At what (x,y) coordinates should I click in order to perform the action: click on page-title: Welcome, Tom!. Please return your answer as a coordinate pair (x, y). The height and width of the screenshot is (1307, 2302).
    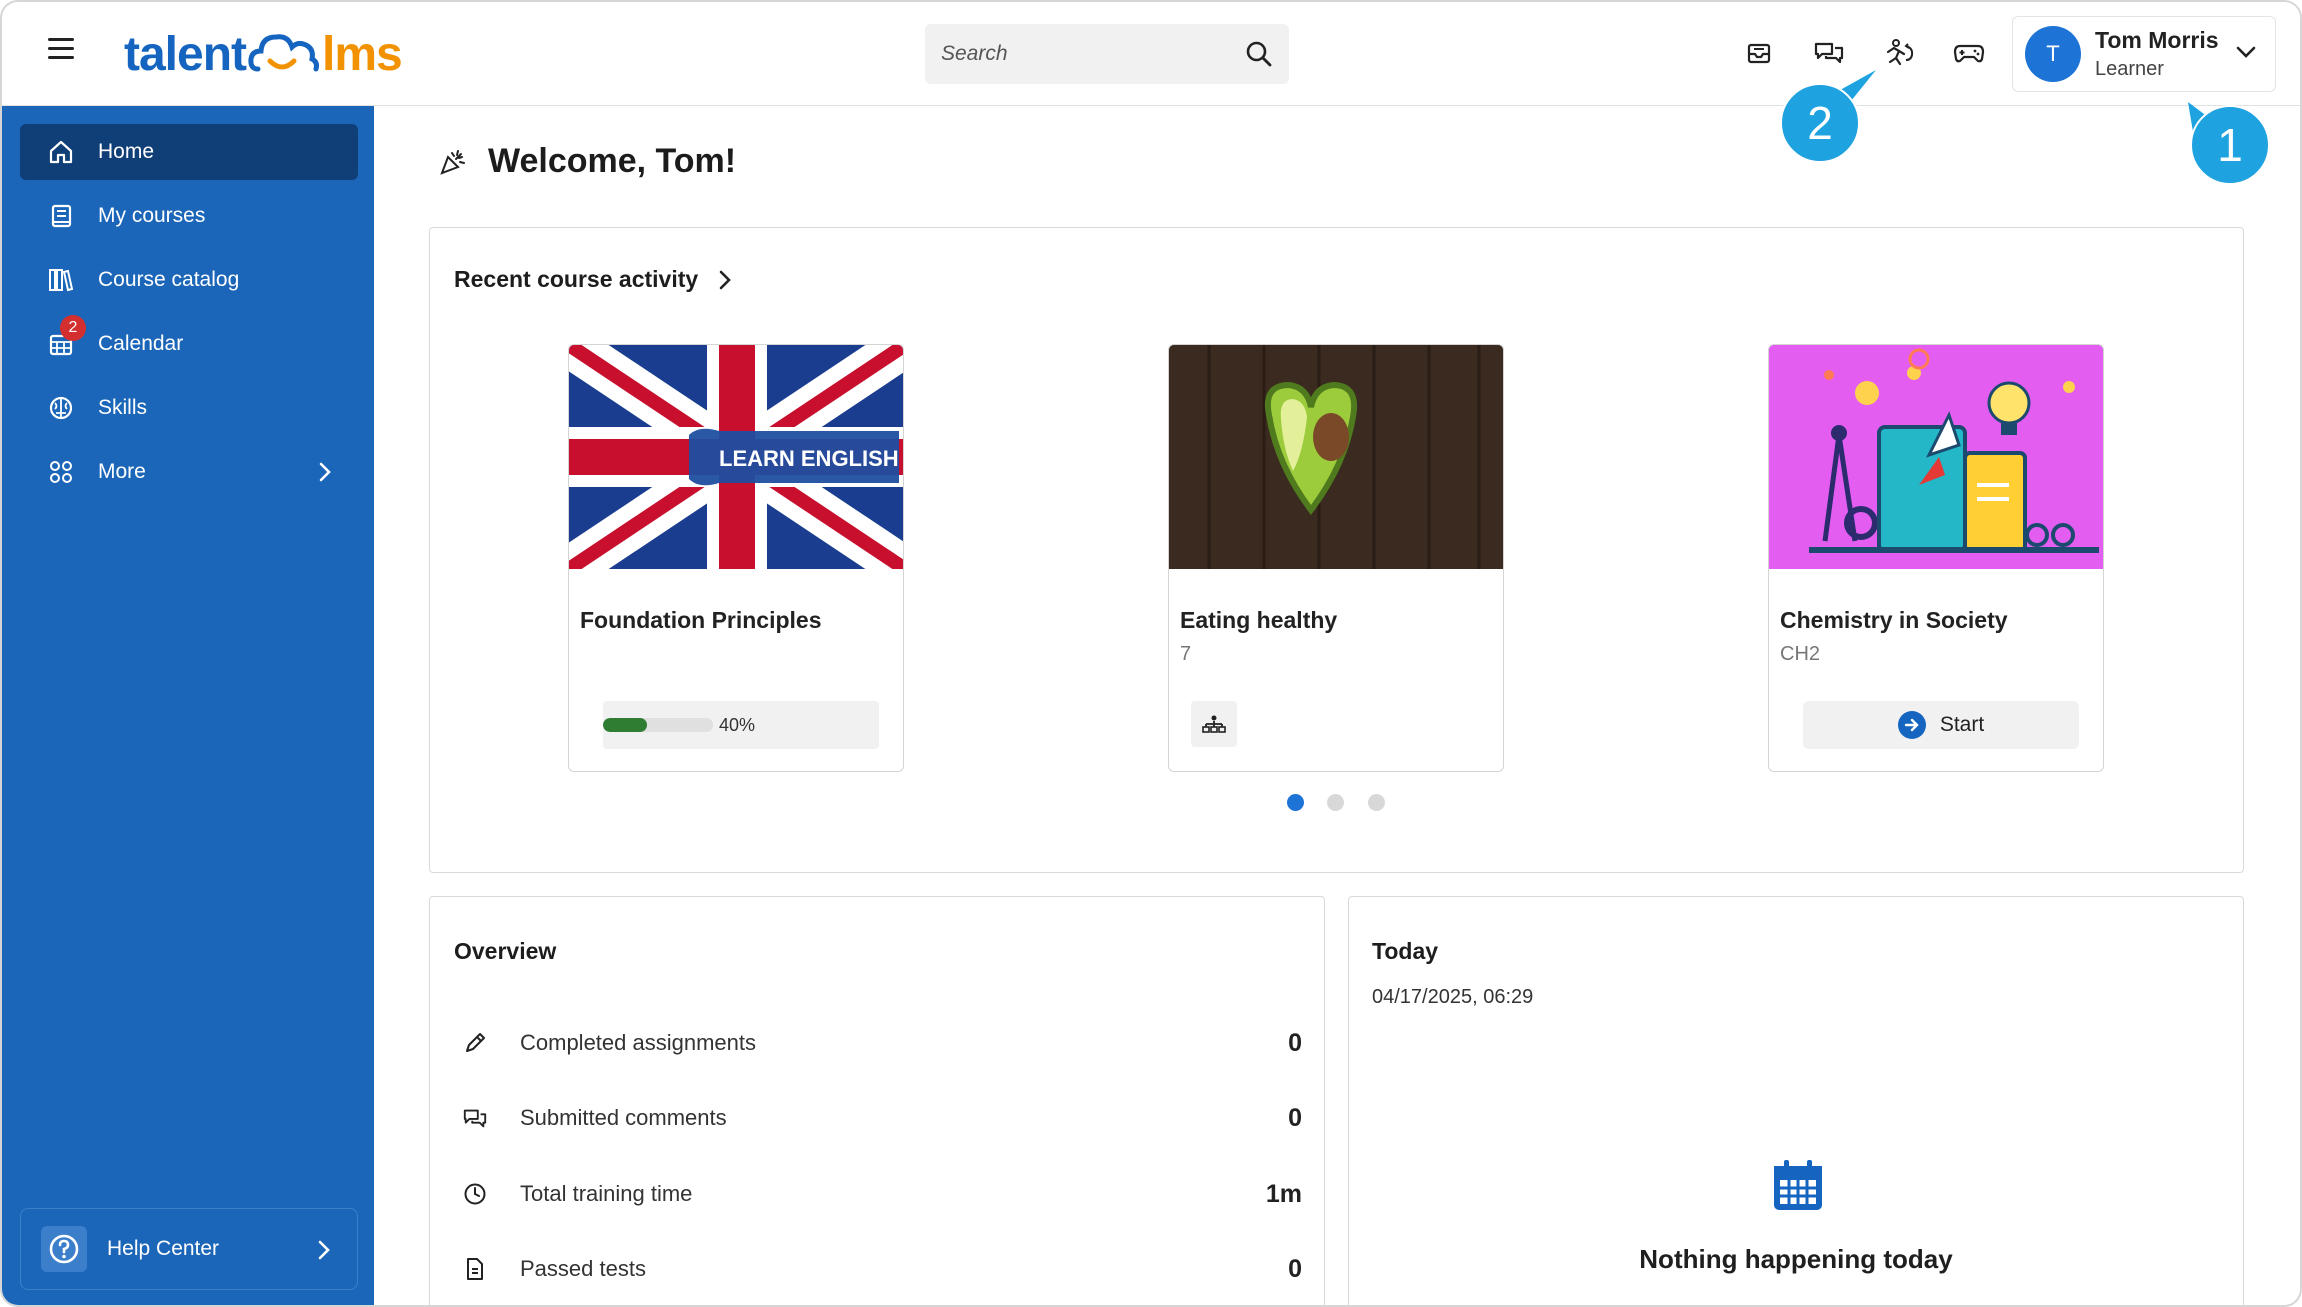
    Looking at the image, I should click on (612, 161).